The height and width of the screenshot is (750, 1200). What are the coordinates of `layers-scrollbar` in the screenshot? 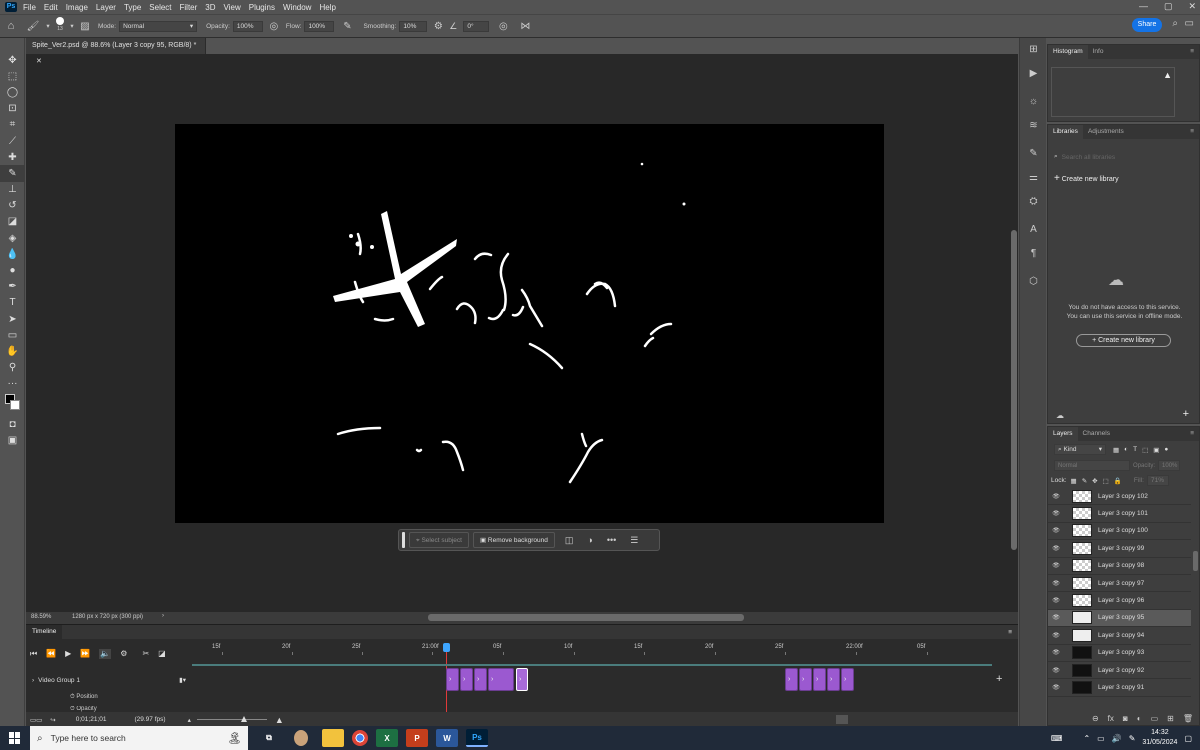 It's located at (1195, 561).